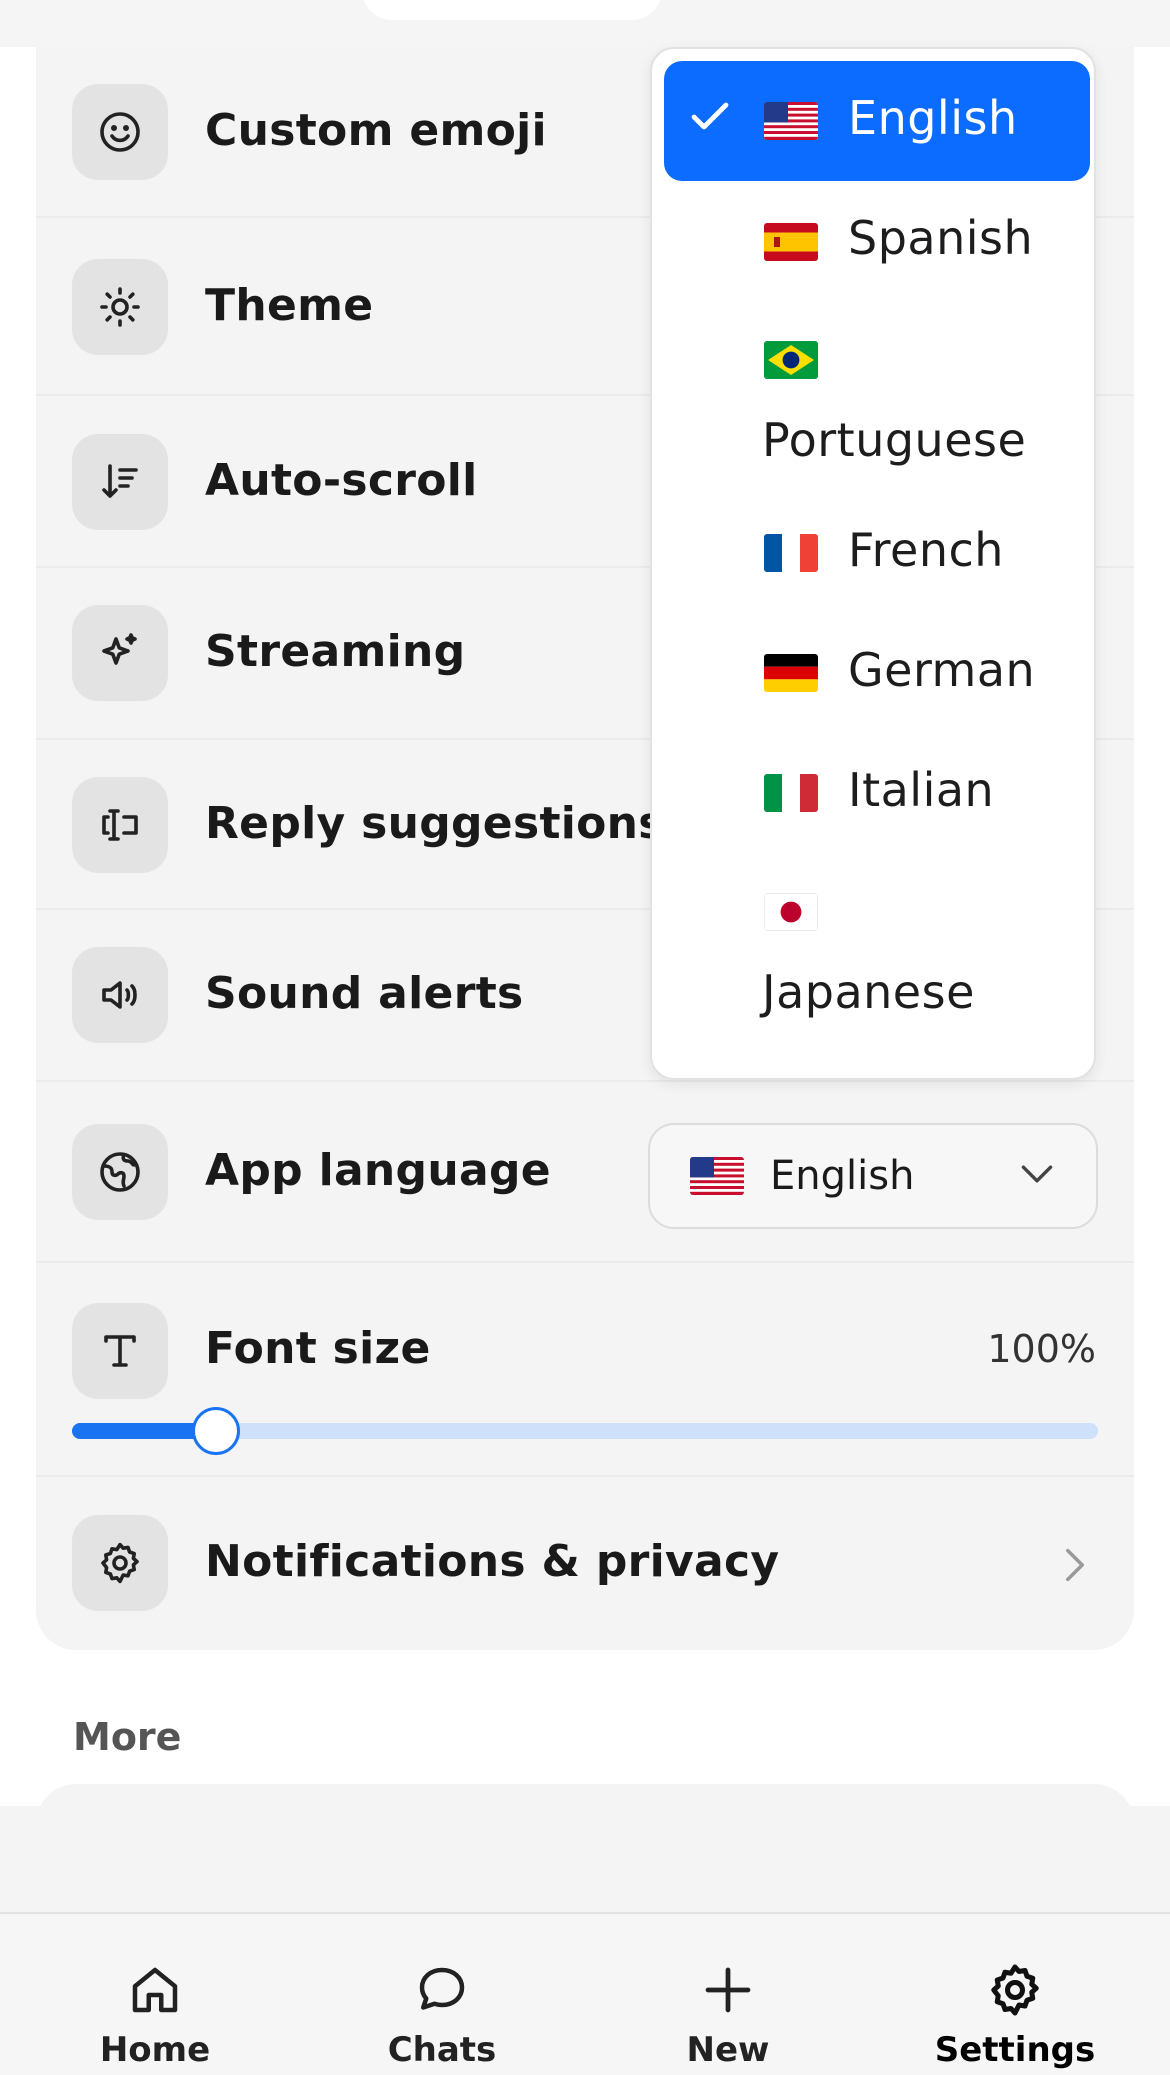 The width and height of the screenshot is (1170, 2075). I want to click on language-option-english: English, so click(877, 121).